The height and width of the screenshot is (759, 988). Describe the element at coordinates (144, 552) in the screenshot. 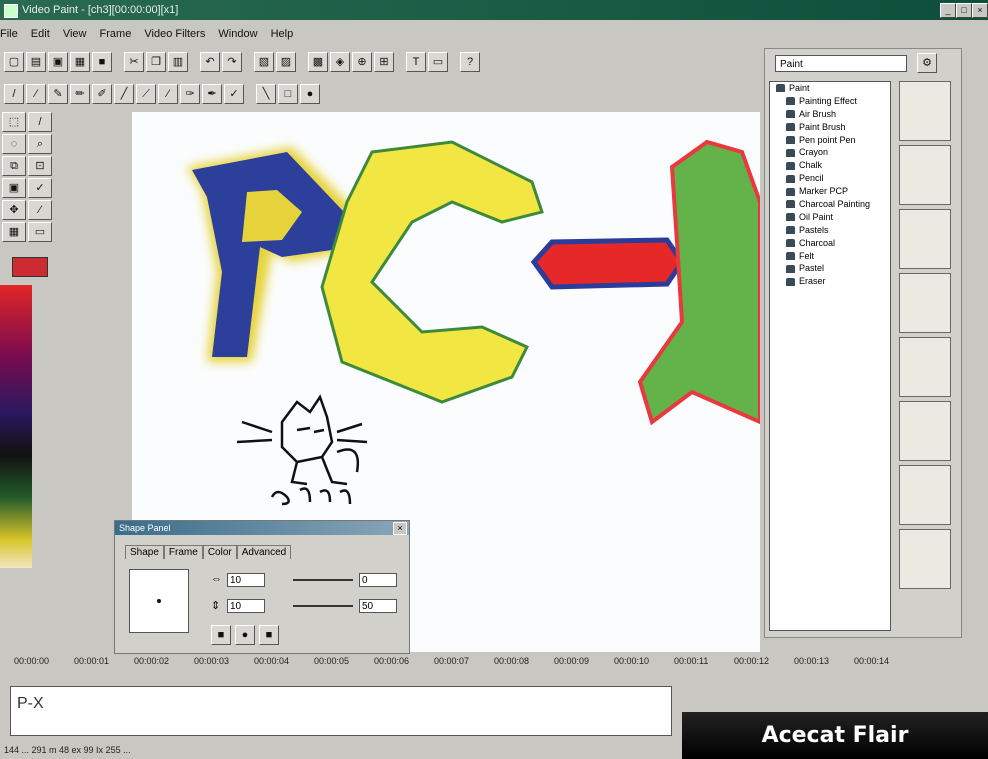

I see `tab-shape: Shape` at that location.